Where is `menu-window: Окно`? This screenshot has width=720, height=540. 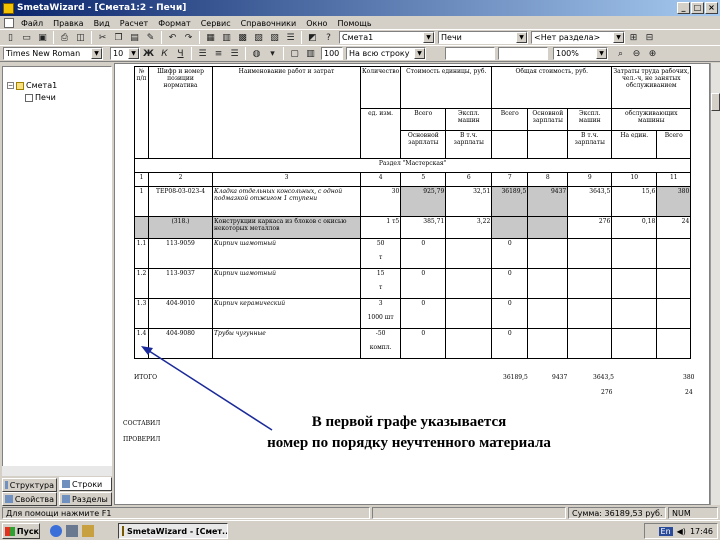 menu-window: Окно is located at coordinates (316, 23).